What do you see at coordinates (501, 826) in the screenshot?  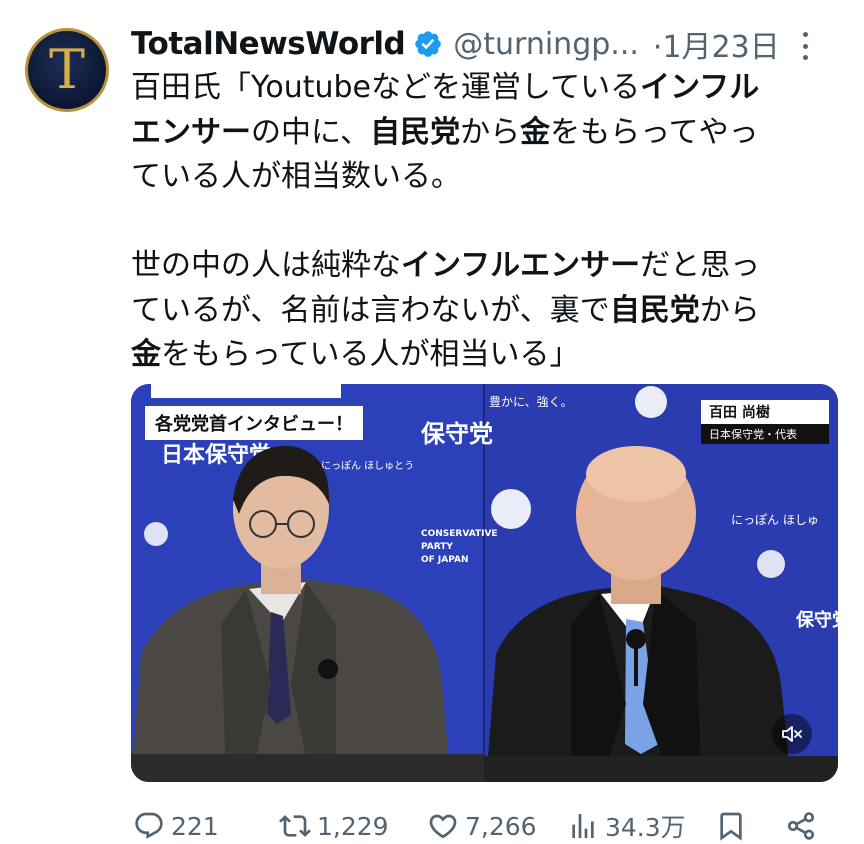 I see `like-count: 7,266` at bounding box center [501, 826].